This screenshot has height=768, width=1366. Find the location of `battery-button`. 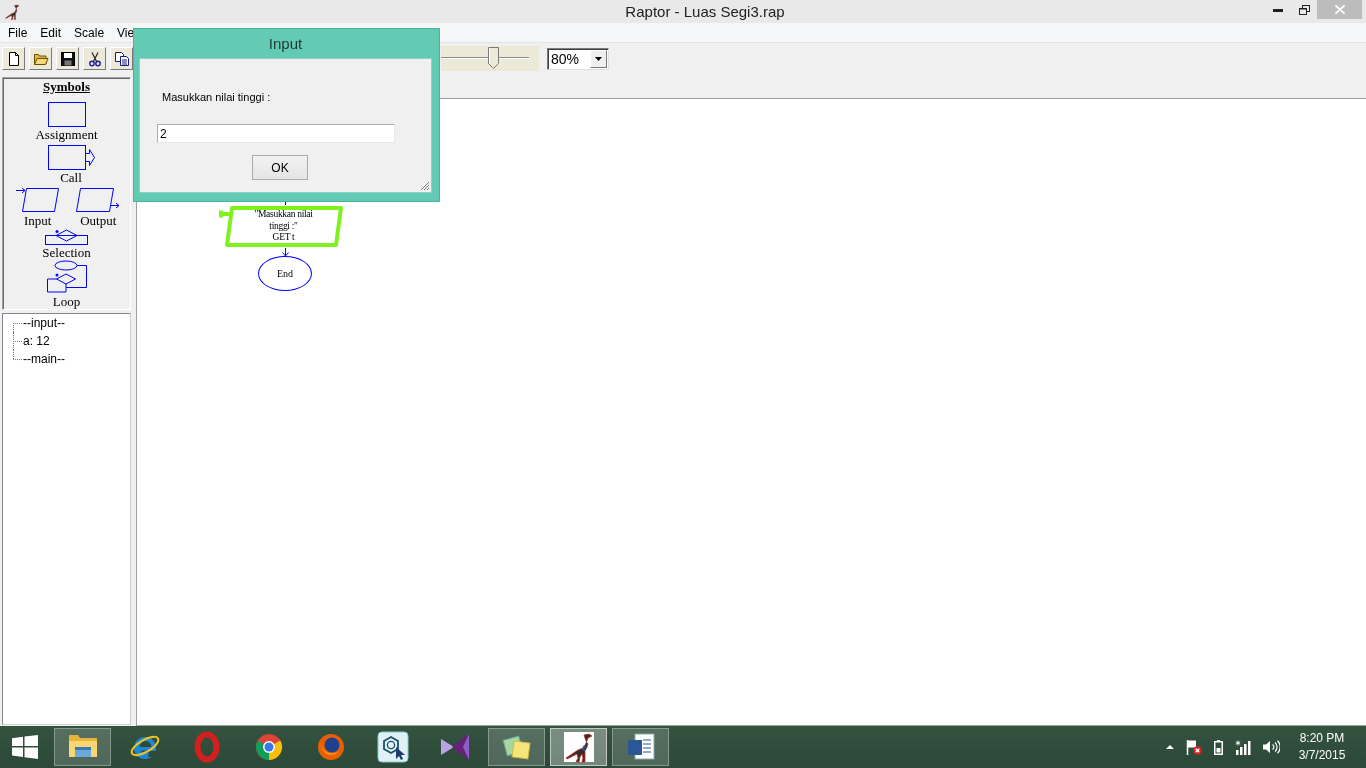

battery-button is located at coordinates (1218, 747).